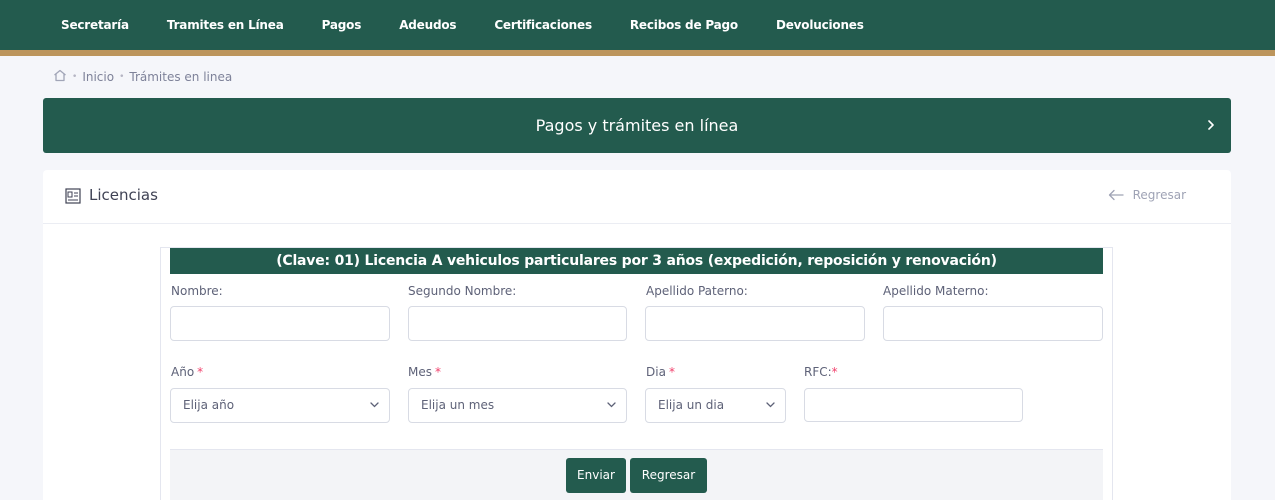 This screenshot has width=1275, height=500. Describe the element at coordinates (820, 25) in the screenshot. I see `nav-item-devoluciones: Devoluciones` at that location.